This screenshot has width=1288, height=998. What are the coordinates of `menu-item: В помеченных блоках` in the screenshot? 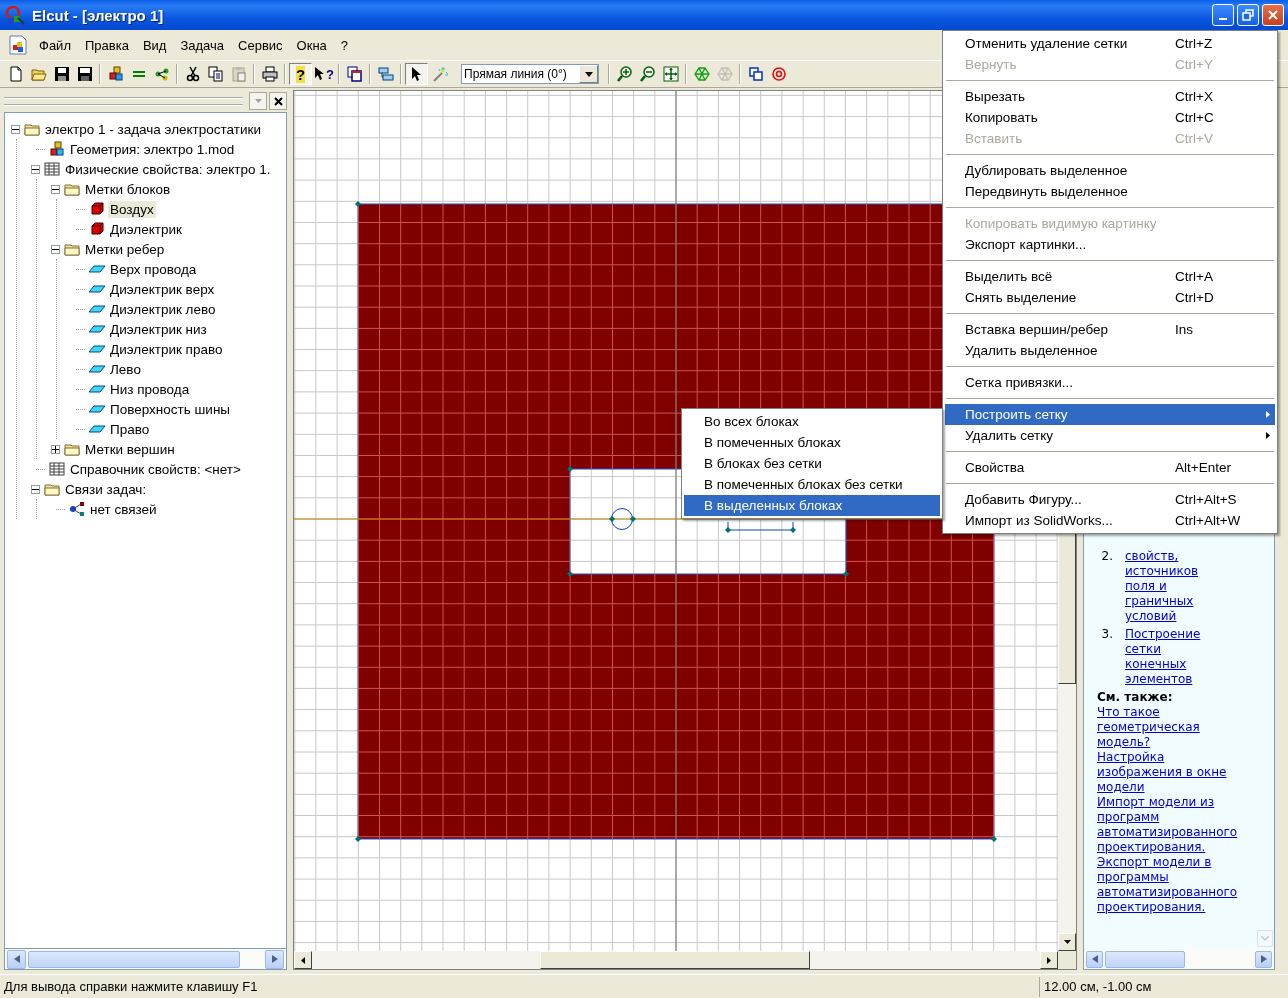 It's located at (812, 442).